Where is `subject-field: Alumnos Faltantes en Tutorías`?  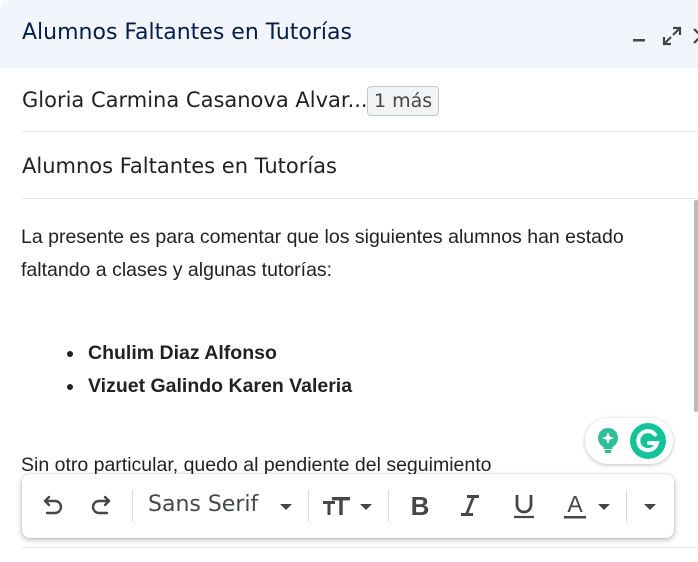
subject-field: Alumnos Faltantes en Tutorías is located at coordinates (360, 166).